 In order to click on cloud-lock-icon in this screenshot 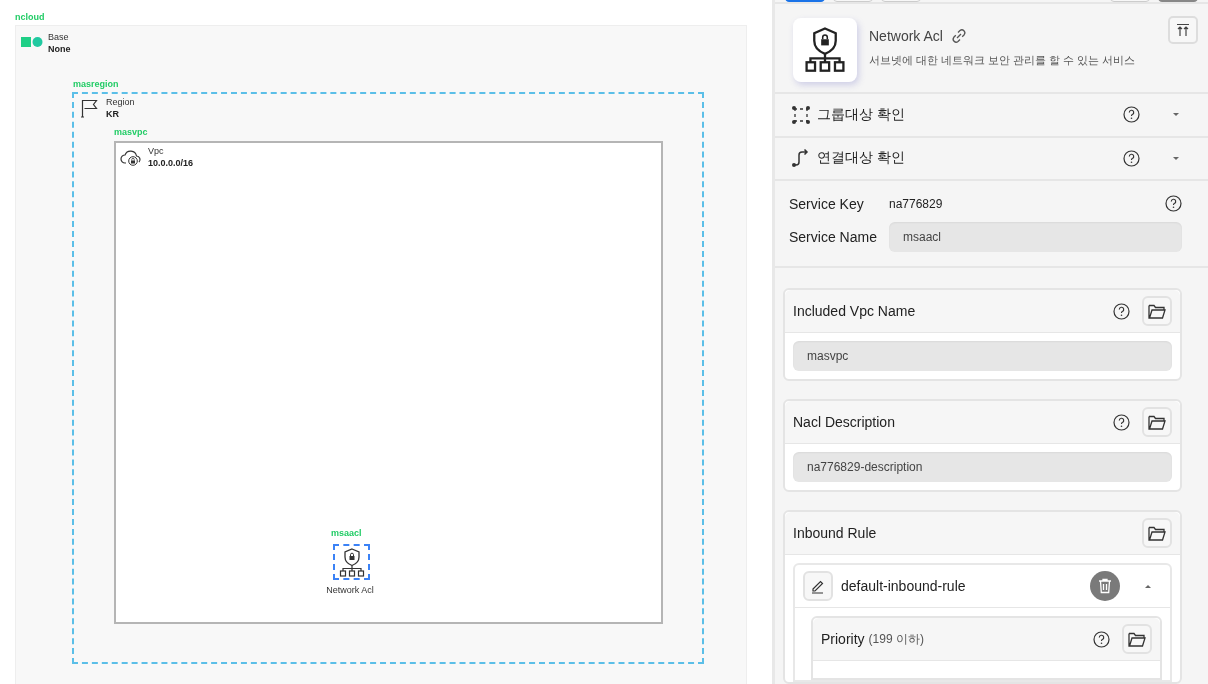, I will do `click(131, 157)`.